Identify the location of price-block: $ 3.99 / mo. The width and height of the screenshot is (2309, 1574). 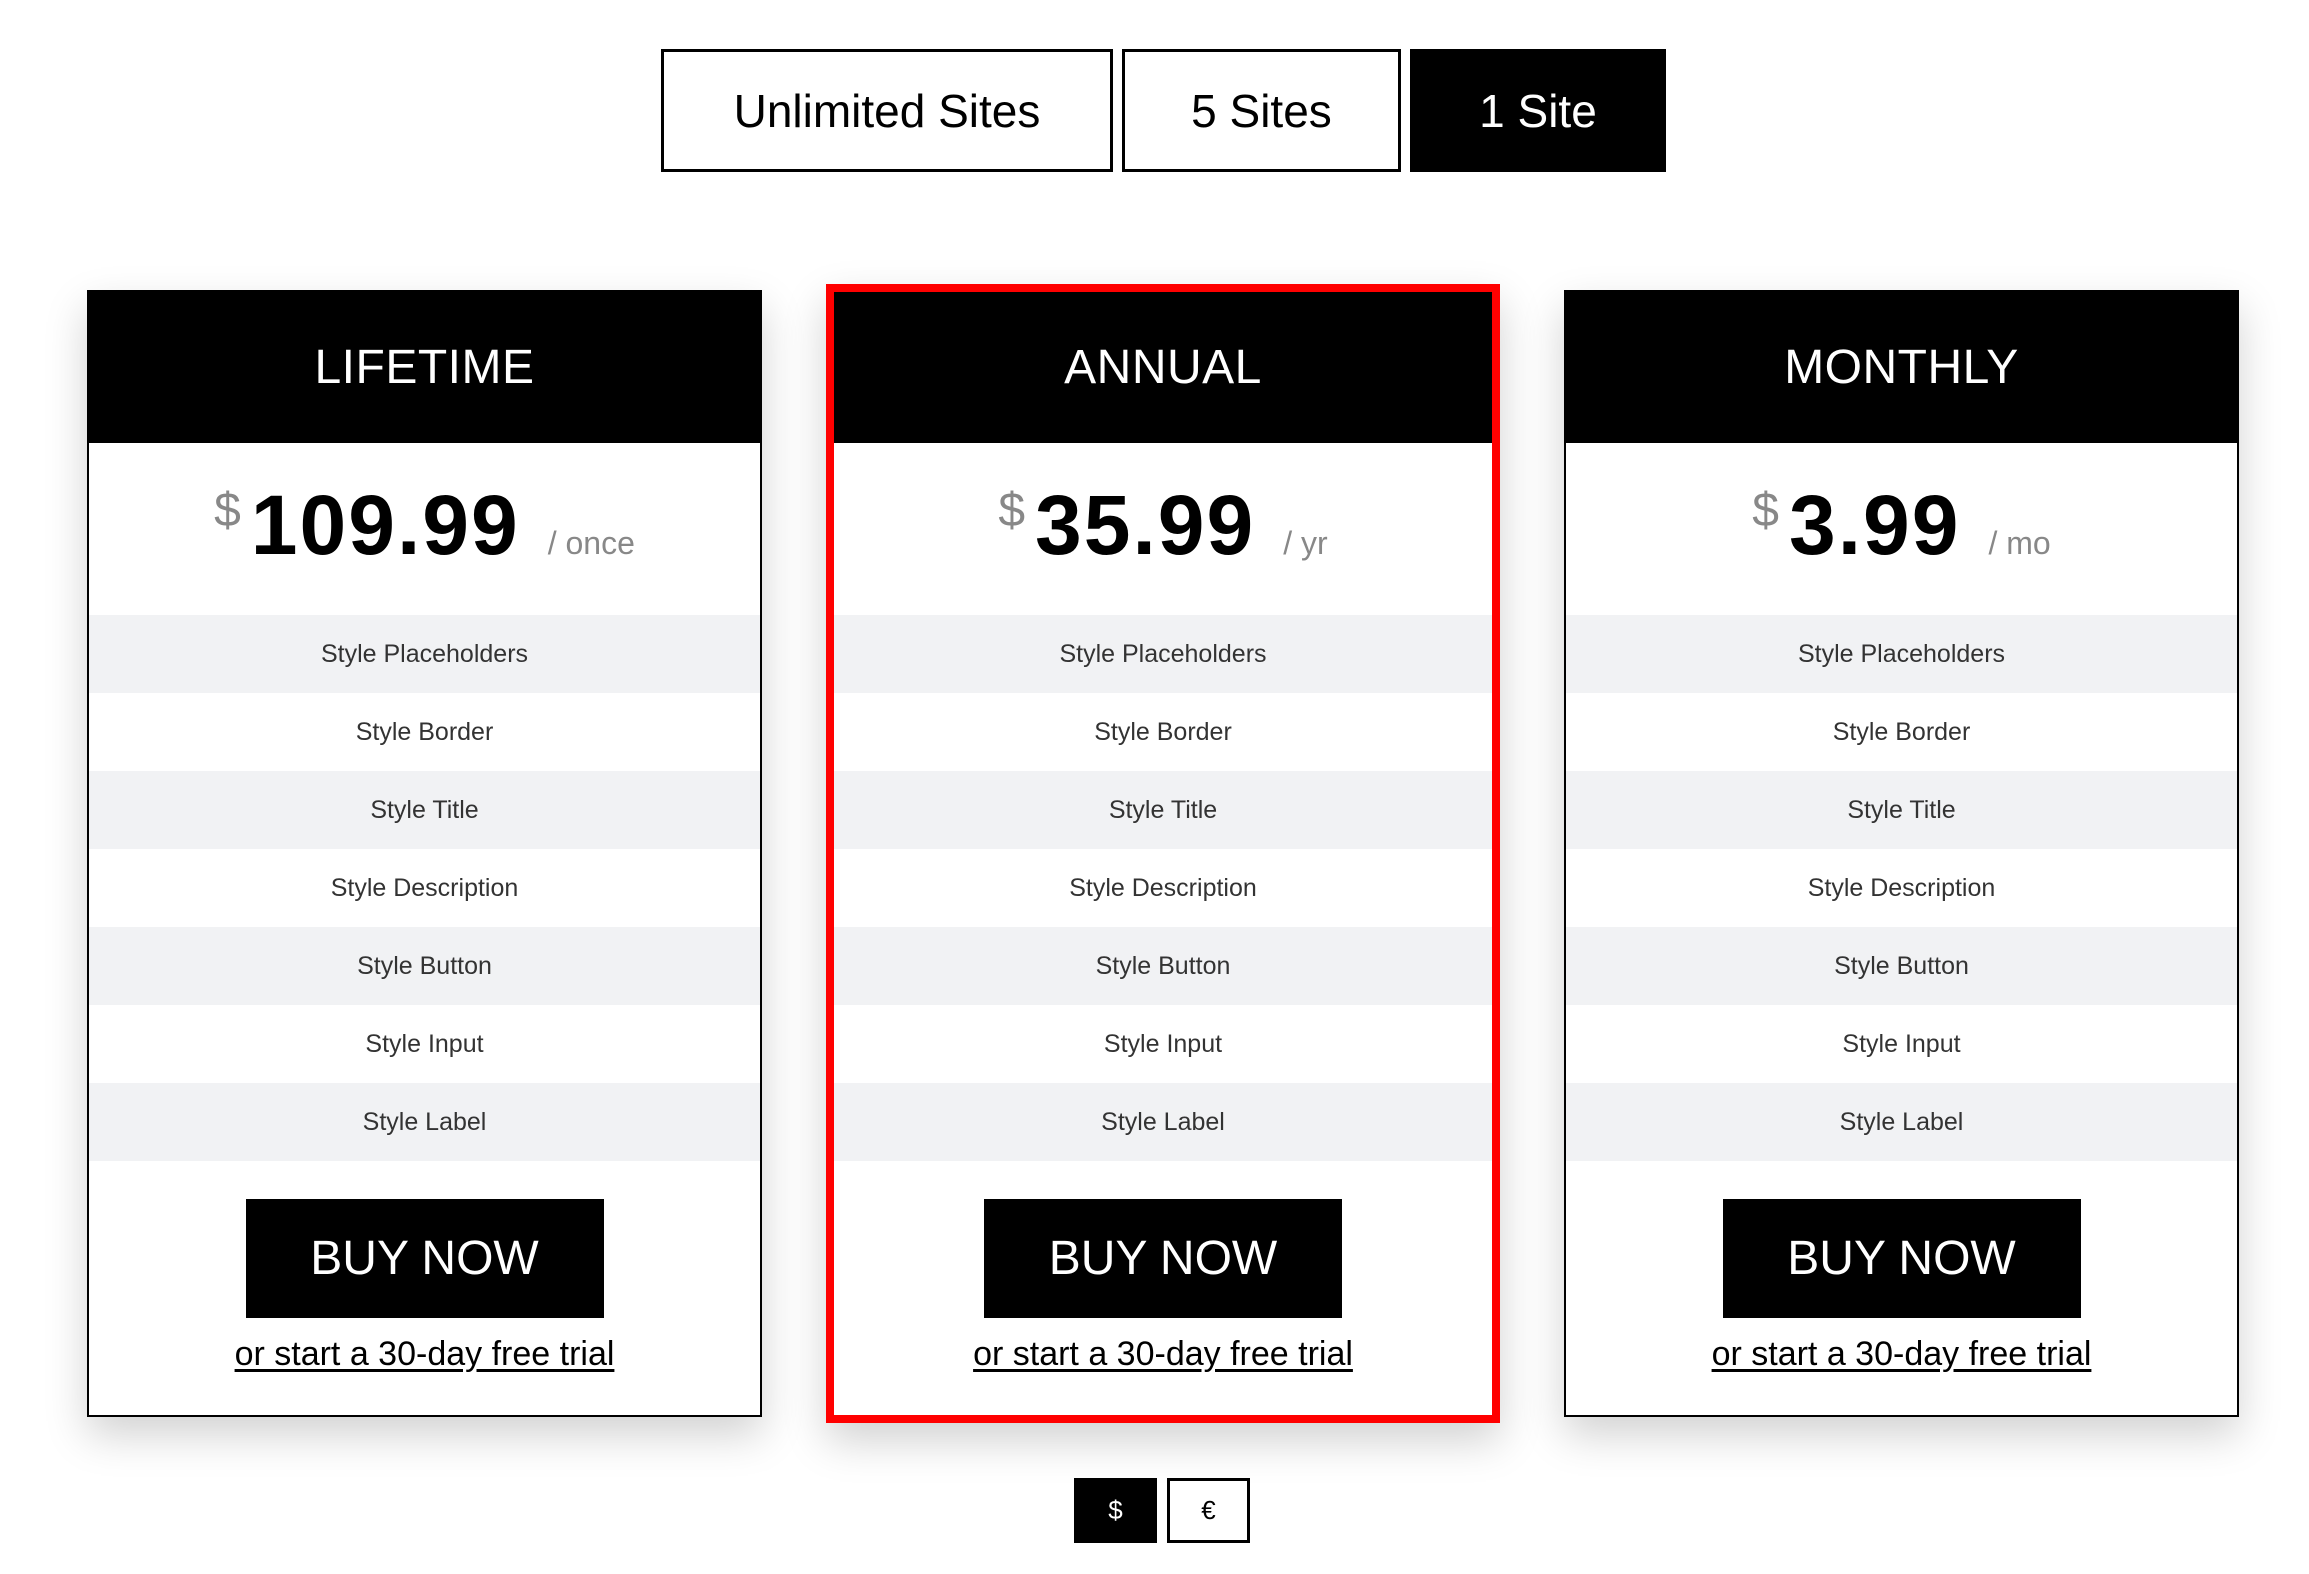
(1901, 529).